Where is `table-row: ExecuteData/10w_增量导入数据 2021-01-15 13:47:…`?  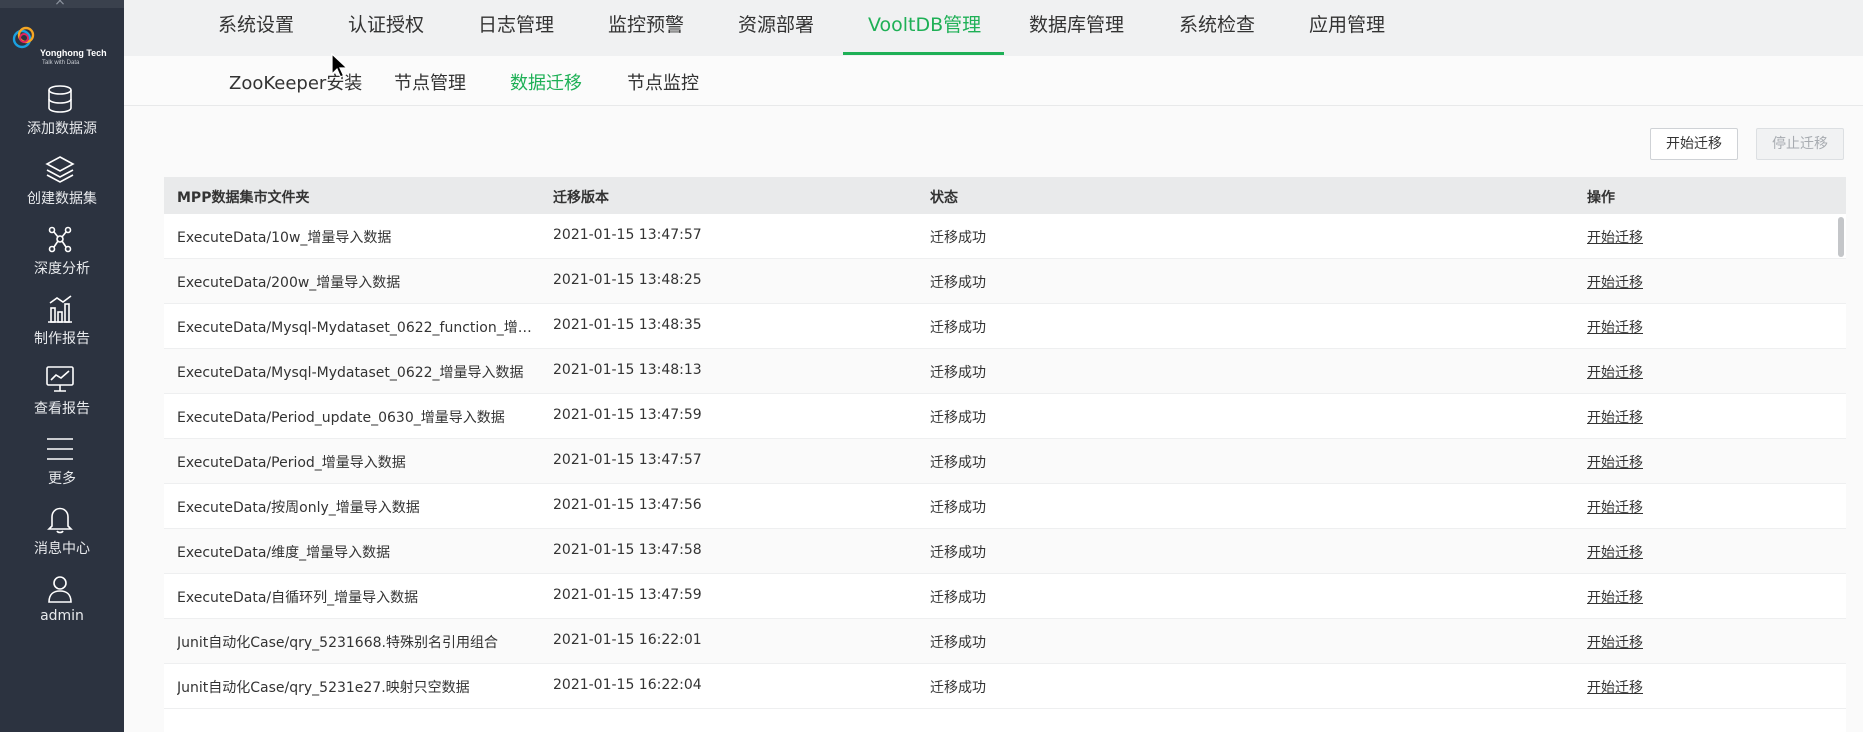 table-row: ExecuteData/10w_增量导入数据 2021-01-15 13:47:… is located at coordinates (1005, 236).